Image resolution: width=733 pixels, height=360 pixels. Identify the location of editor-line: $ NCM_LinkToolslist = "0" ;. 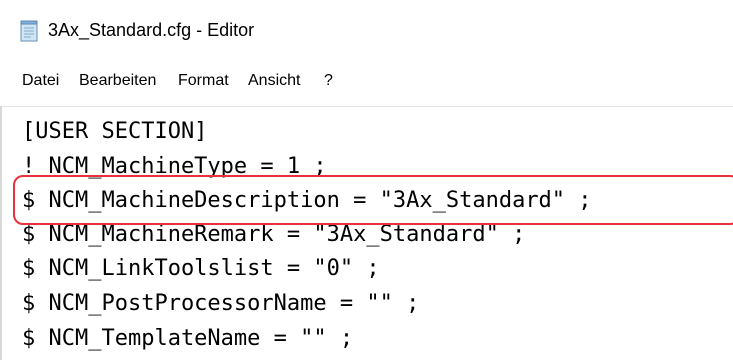
(201, 268).